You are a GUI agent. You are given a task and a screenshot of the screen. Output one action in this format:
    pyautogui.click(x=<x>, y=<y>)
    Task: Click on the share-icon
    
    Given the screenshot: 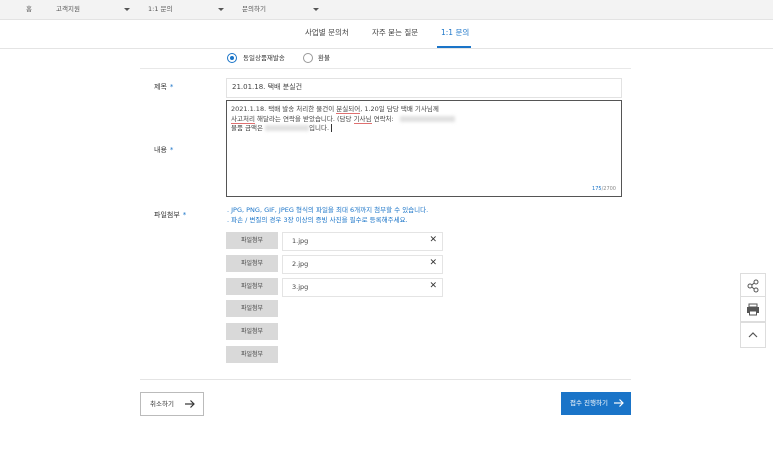 What is the action you would take?
    pyautogui.click(x=753, y=286)
    